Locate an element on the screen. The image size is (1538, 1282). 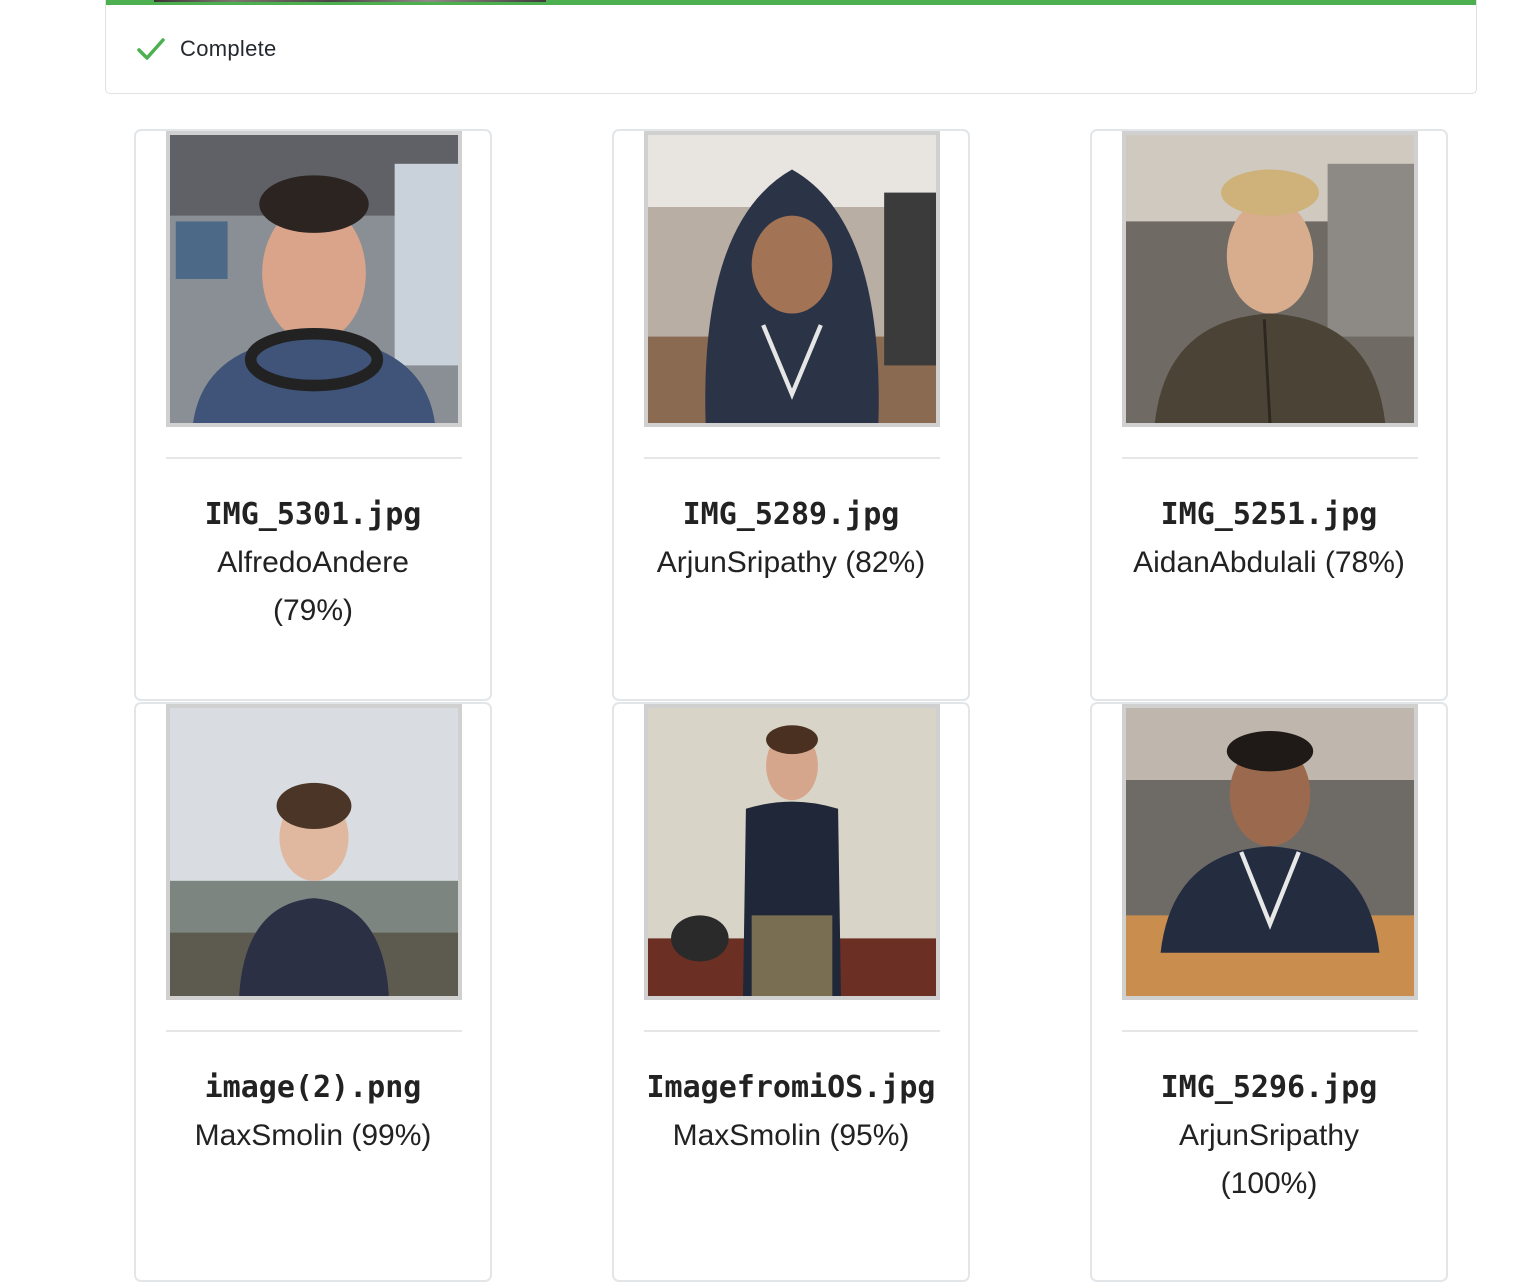
result-filename: IMG_5251.jpg is located at coordinates (1269, 514).